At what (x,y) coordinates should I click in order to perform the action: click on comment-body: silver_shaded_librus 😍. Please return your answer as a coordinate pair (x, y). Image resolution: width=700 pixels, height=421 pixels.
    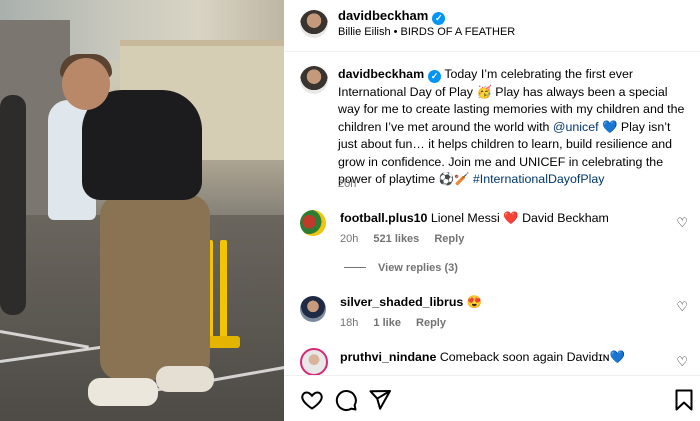
    Looking at the image, I should click on (411, 302).